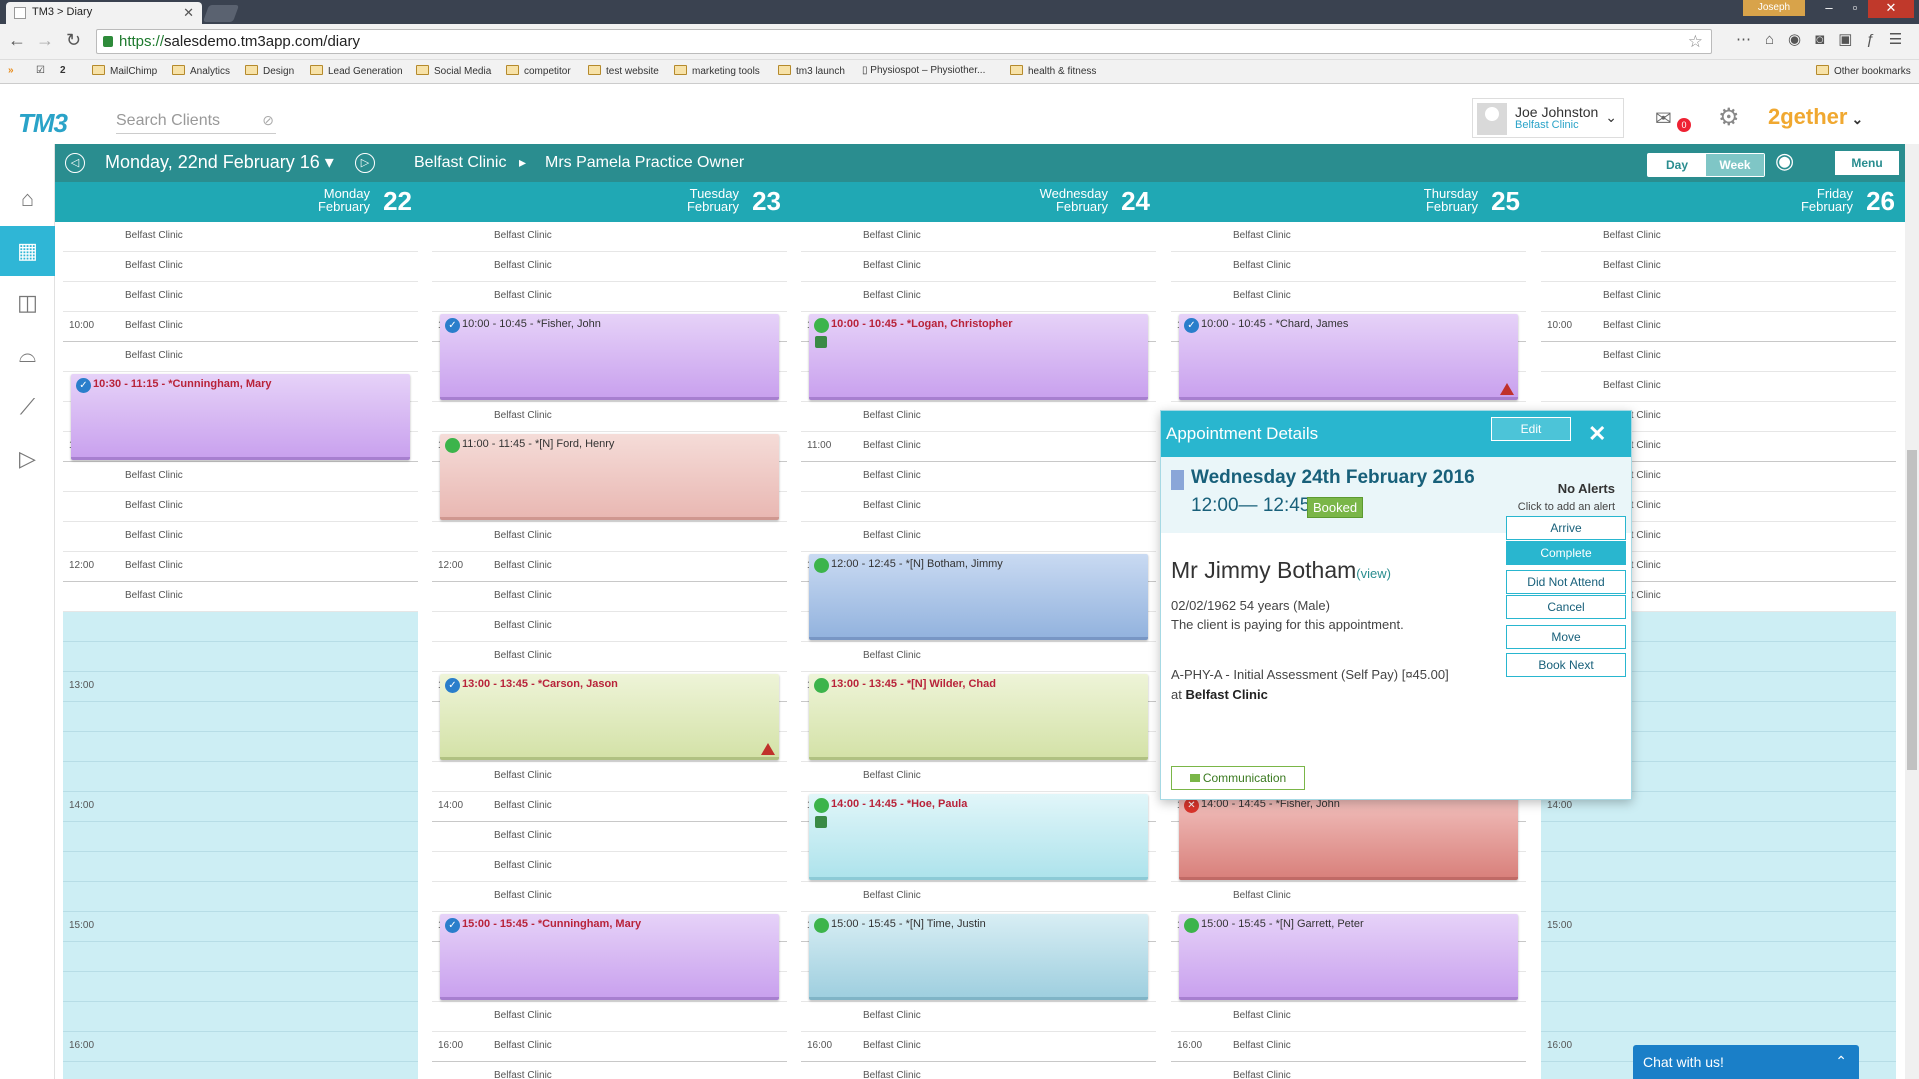  What do you see at coordinates (1531, 429) in the screenshot?
I see `edit-button: Edit` at bounding box center [1531, 429].